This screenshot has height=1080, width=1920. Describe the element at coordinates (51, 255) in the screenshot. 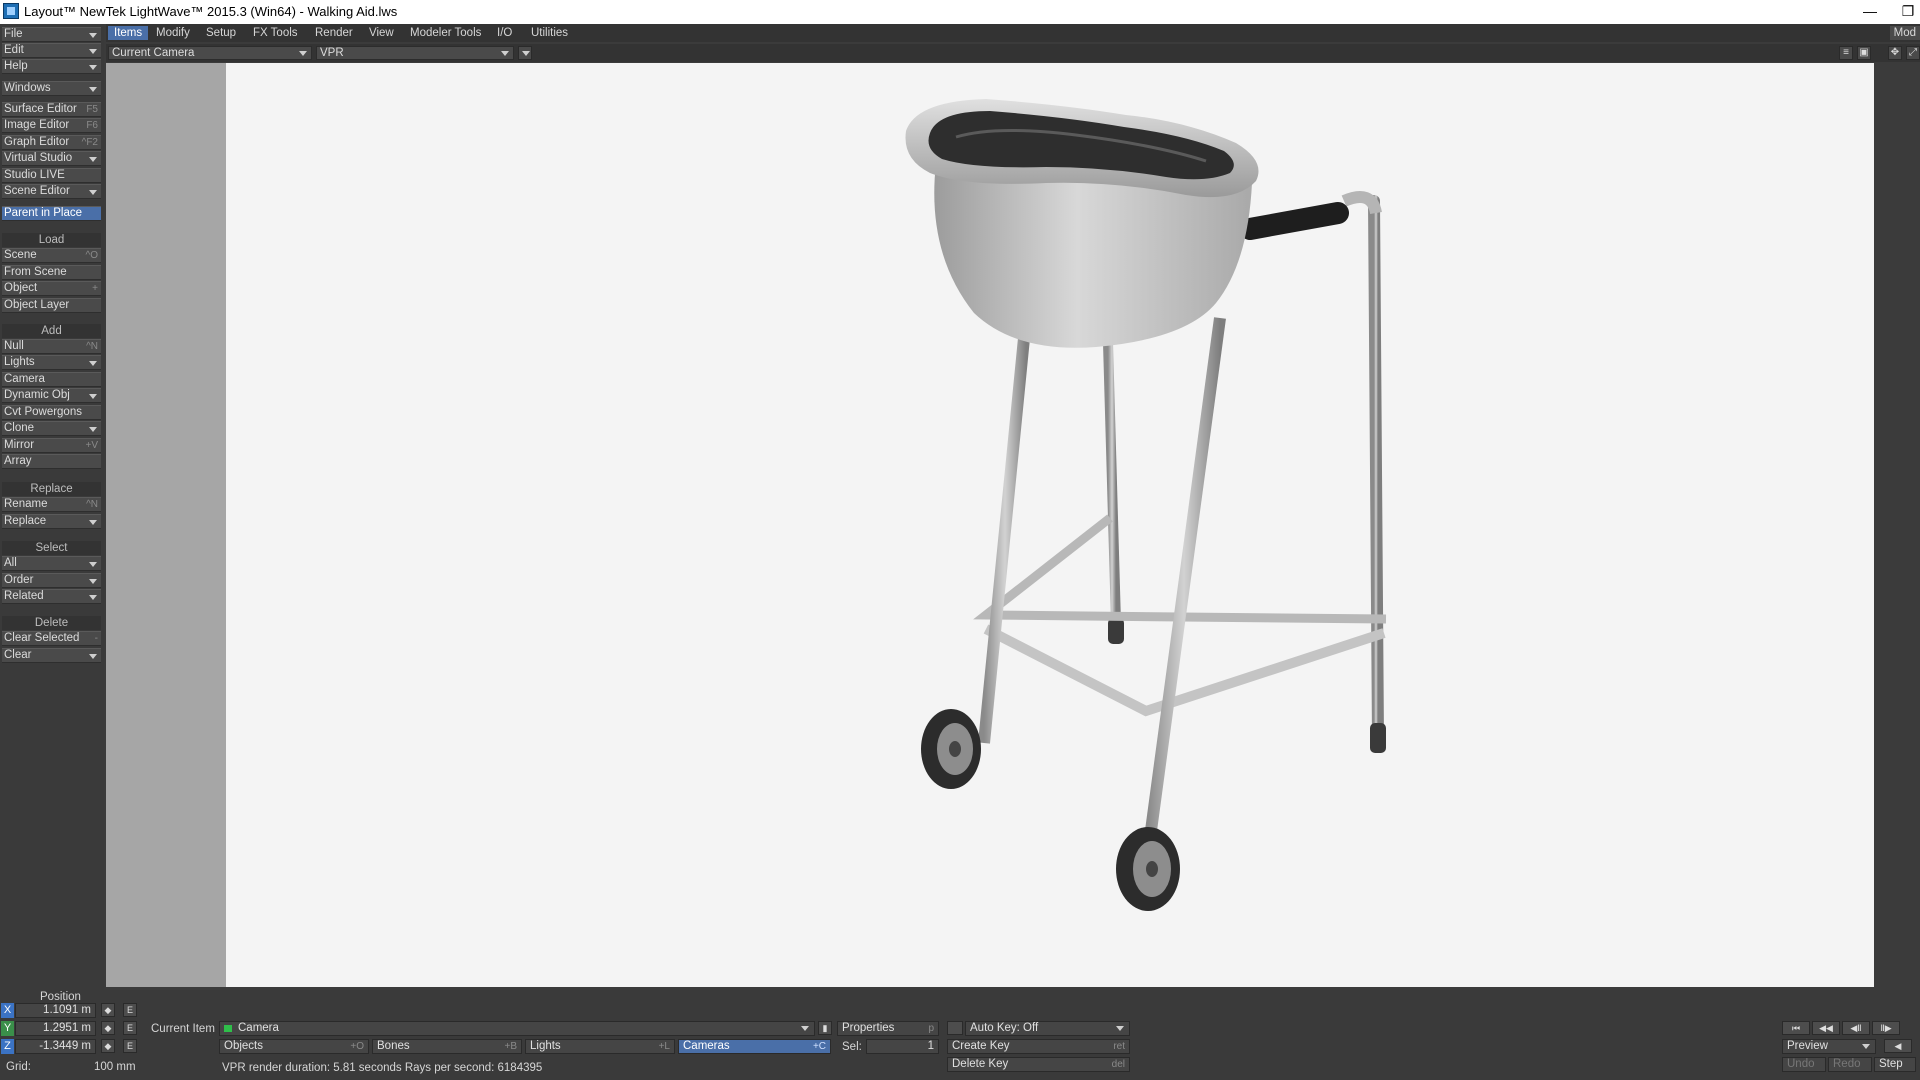

I see `load-scene-button: Scene ^O` at that location.